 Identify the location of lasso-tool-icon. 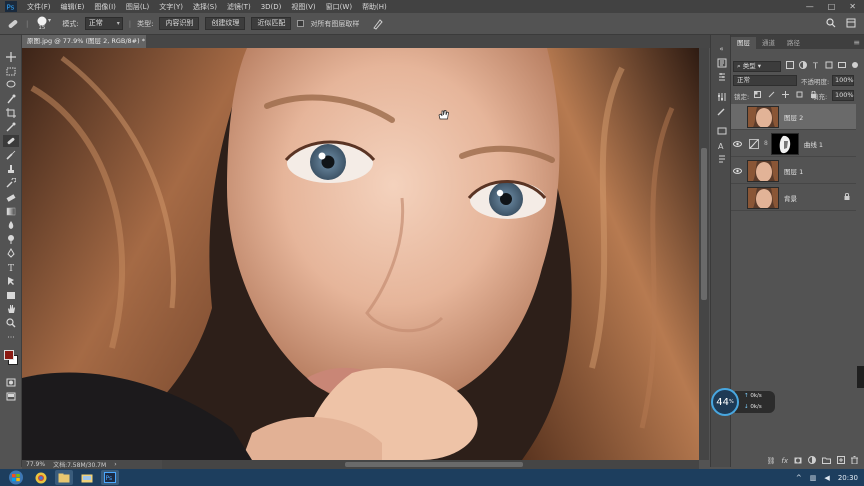
(11, 85).